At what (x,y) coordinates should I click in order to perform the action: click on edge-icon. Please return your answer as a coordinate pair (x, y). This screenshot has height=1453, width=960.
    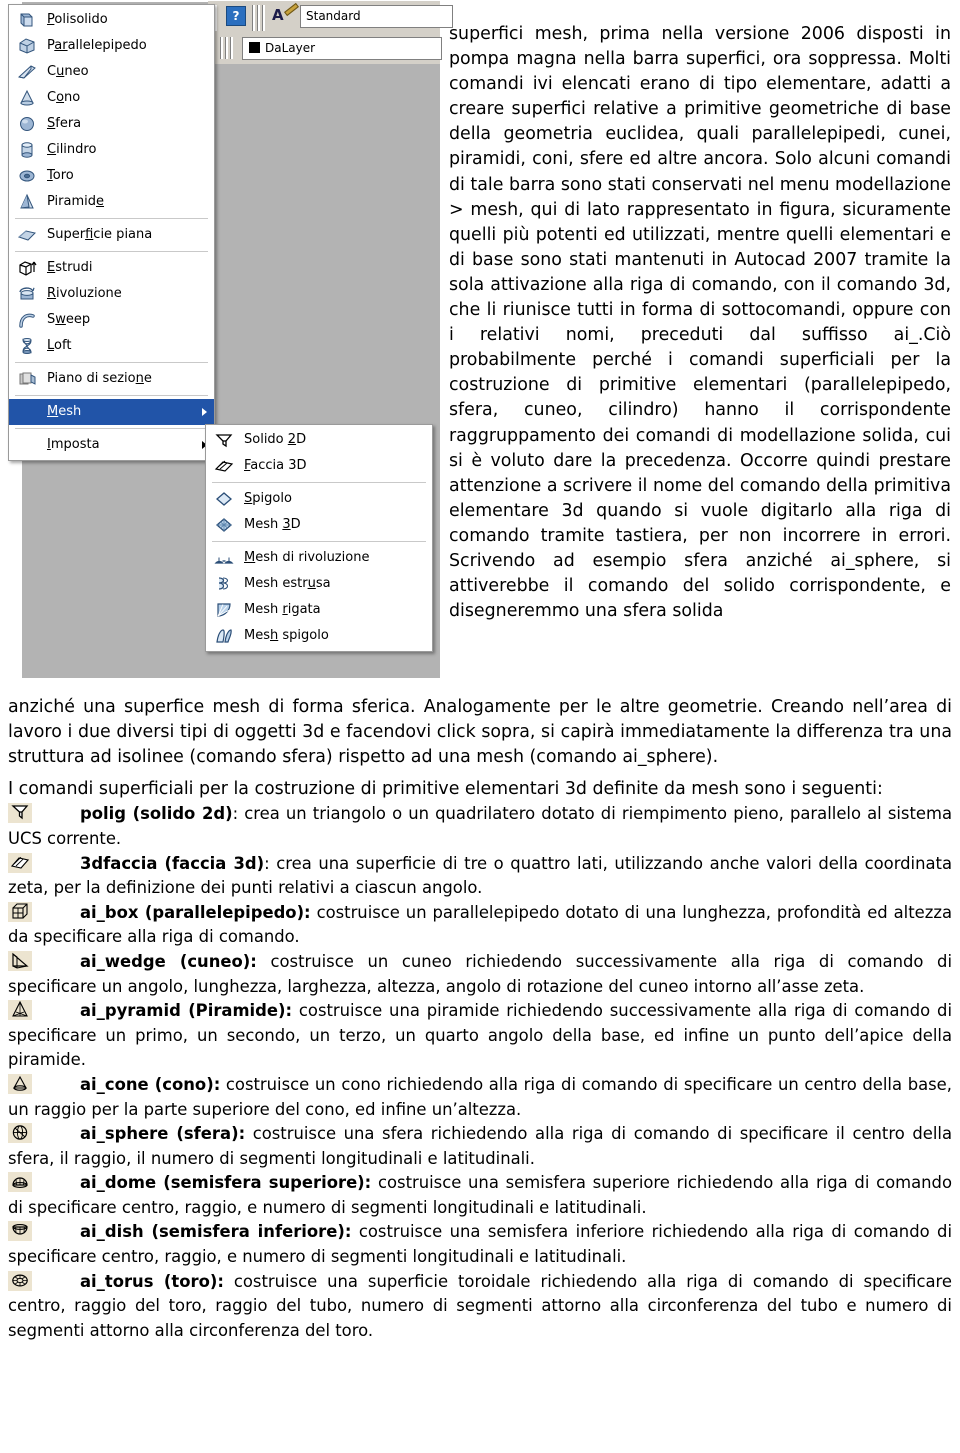
    Looking at the image, I should click on (224, 499).